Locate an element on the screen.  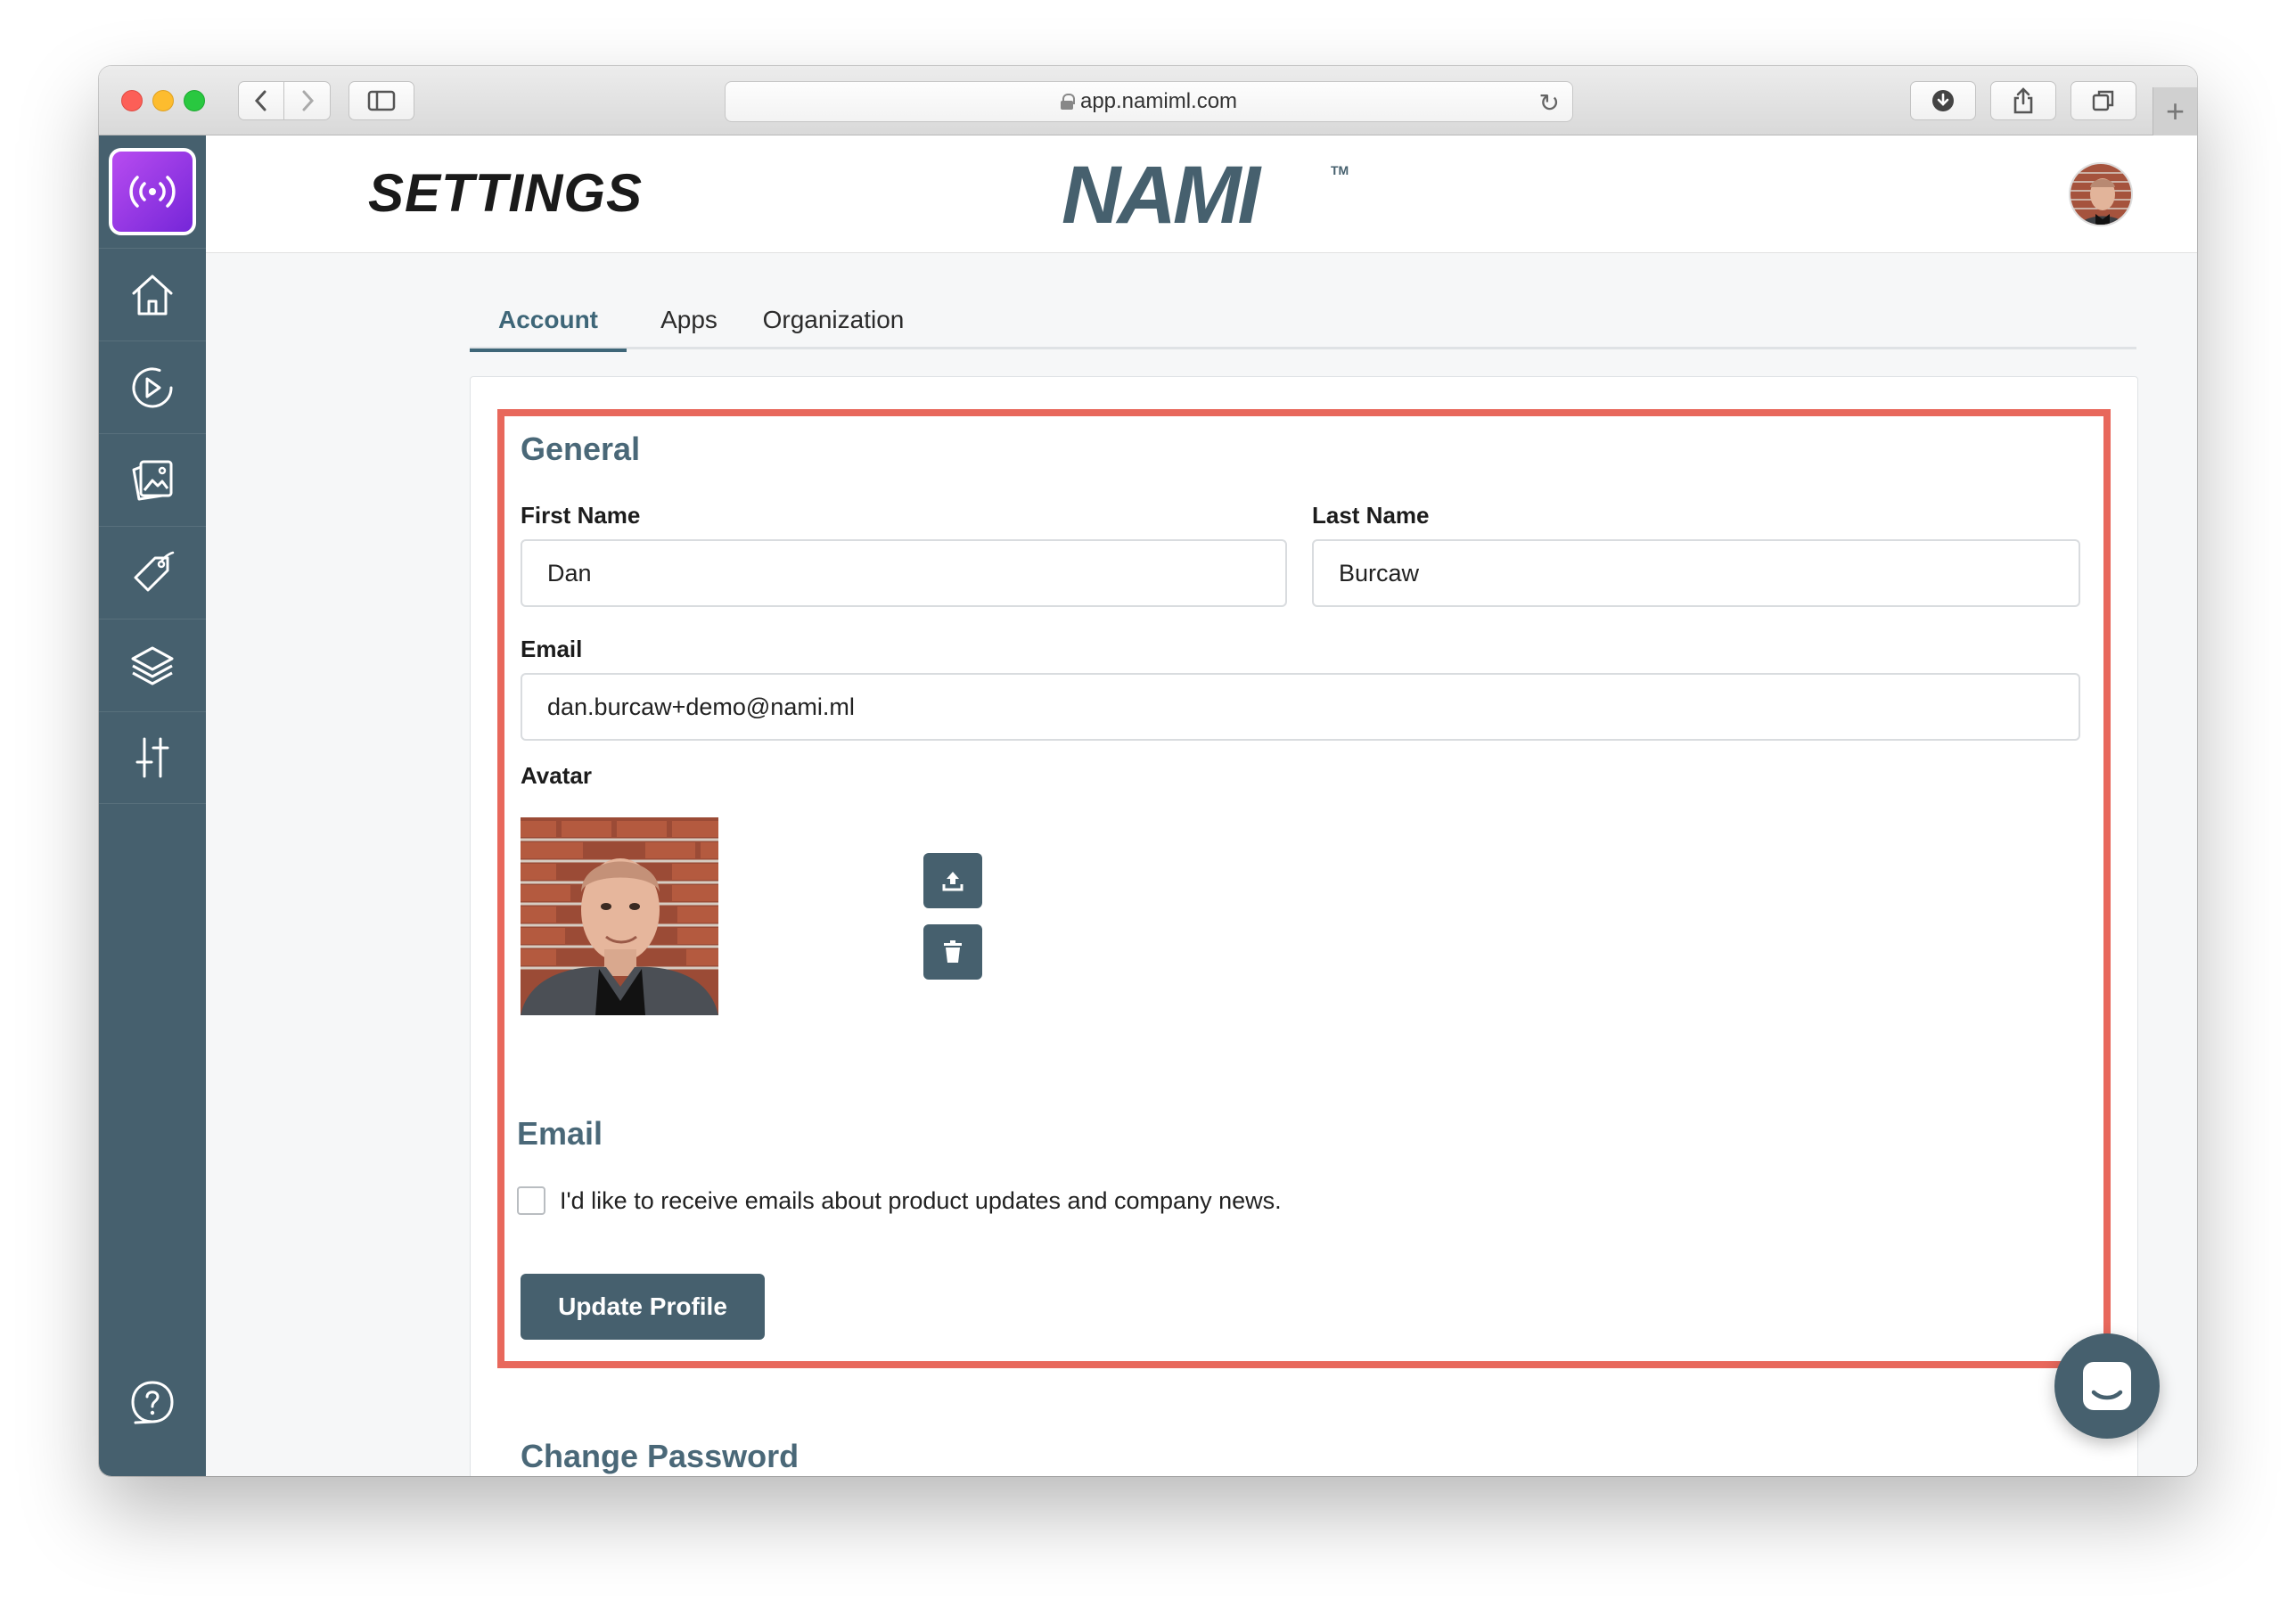
sidebar-item-home is located at coordinates (153, 294).